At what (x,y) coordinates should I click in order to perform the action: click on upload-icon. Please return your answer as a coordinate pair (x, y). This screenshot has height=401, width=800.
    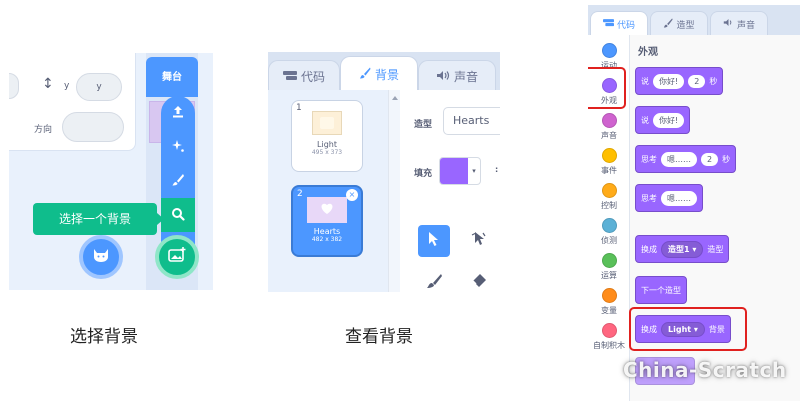
    Looking at the image, I should click on (178, 113).